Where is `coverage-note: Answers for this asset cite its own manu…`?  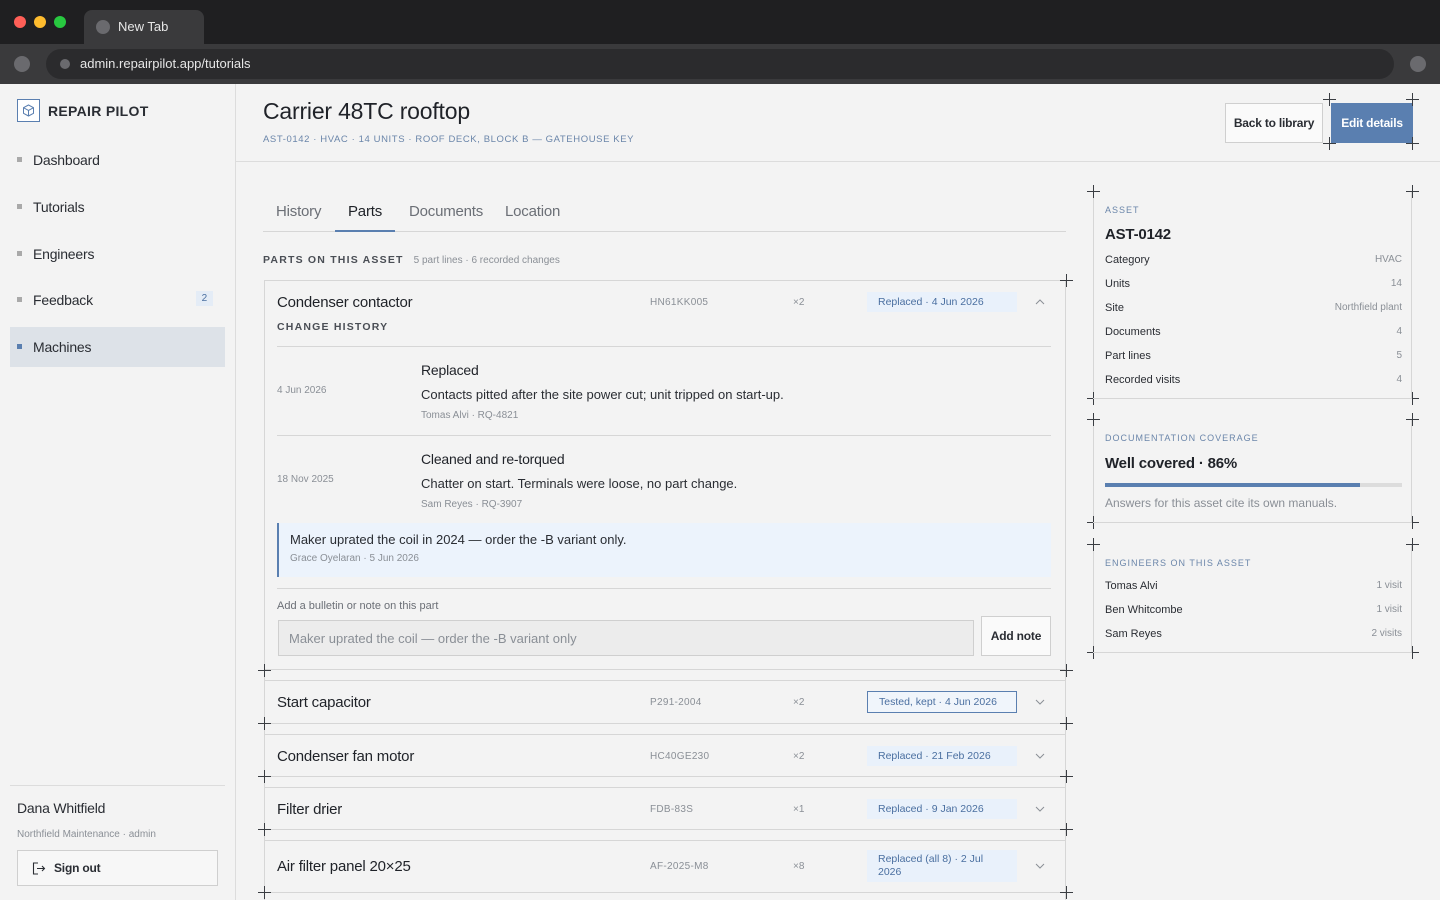
coverage-note: Answers for this asset cite its own manu… is located at coordinates (1221, 503).